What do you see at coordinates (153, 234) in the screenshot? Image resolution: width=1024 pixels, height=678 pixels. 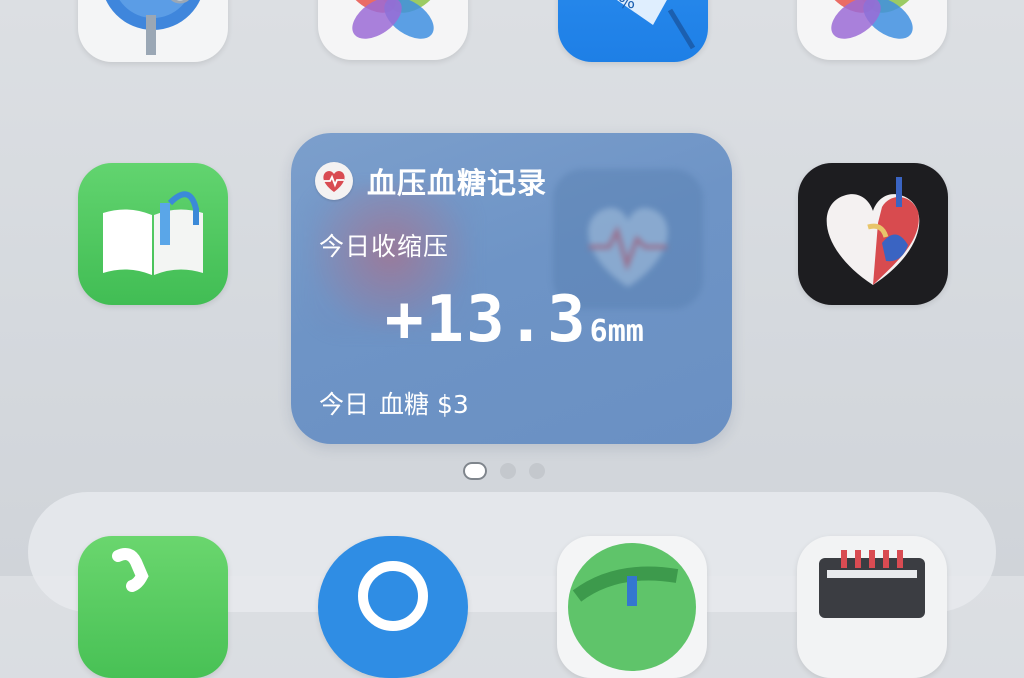 I see `books-icon` at bounding box center [153, 234].